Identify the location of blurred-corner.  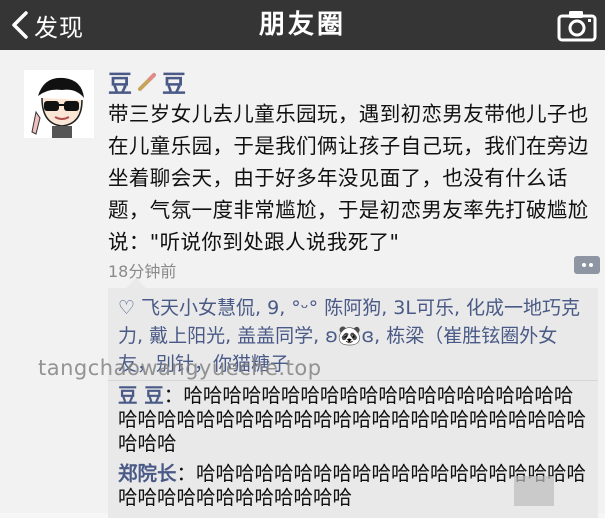
(534, 491).